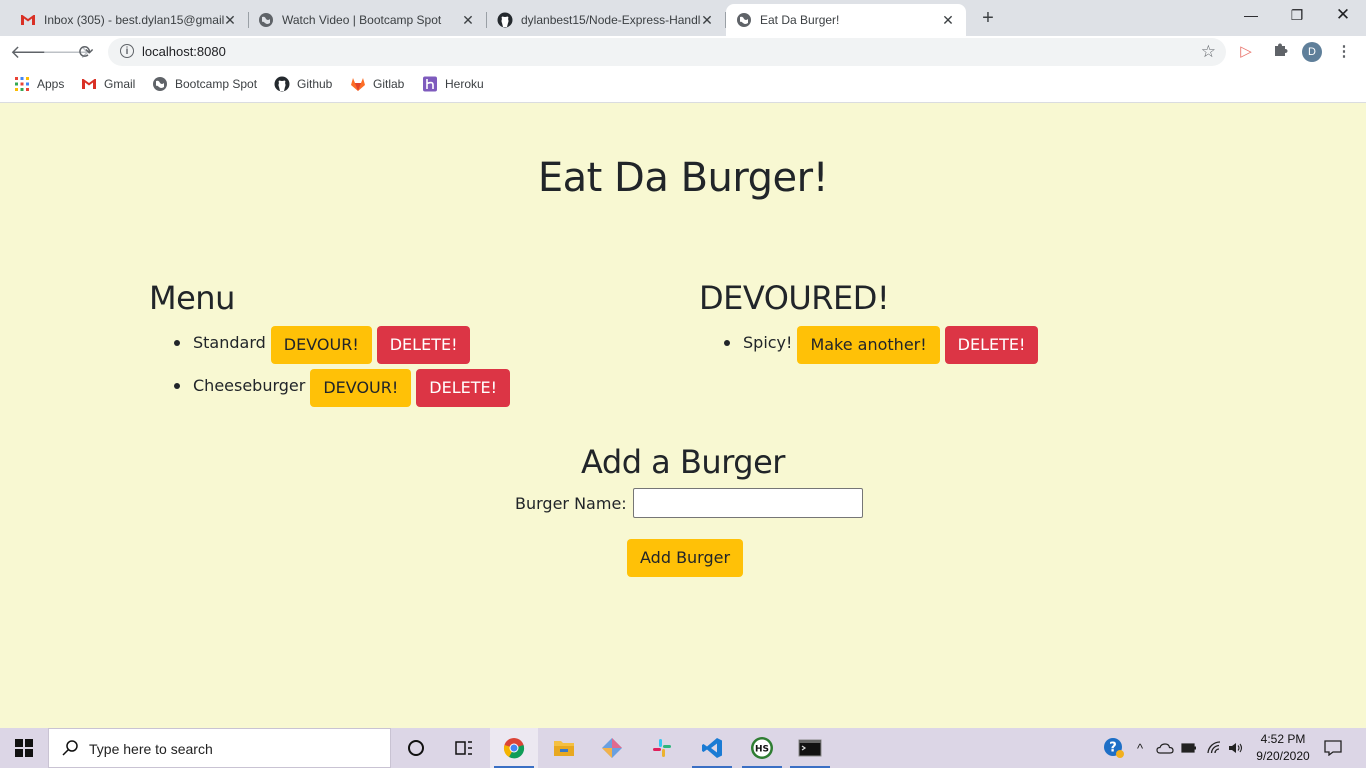  I want to click on wifi-icon, so click(1214, 748).